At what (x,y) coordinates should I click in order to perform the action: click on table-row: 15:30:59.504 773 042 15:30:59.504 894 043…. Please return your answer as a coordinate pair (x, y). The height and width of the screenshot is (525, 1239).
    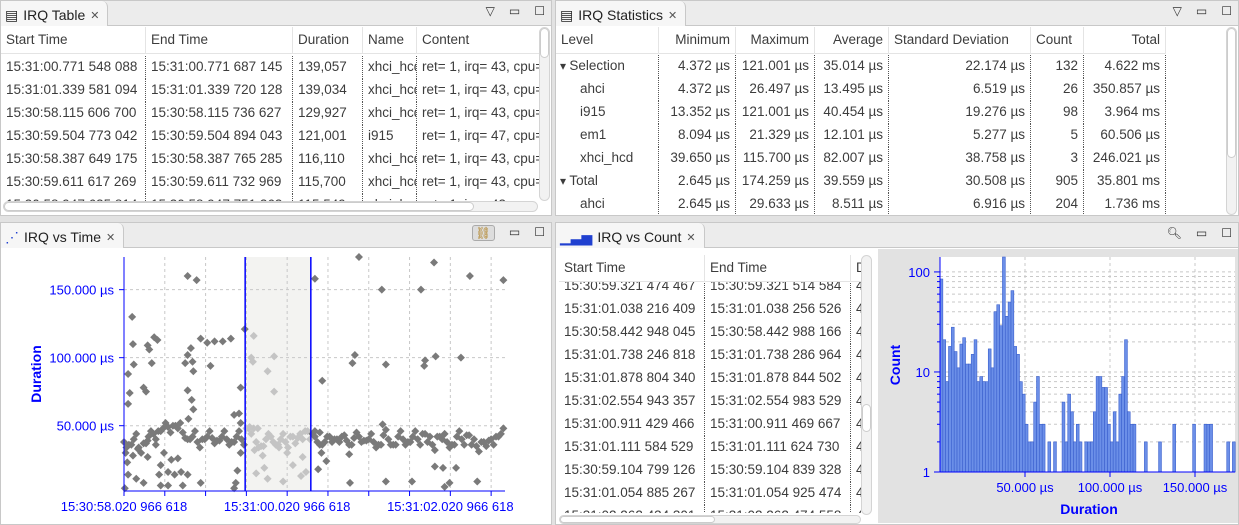
    Looking at the image, I should click on (270, 136).